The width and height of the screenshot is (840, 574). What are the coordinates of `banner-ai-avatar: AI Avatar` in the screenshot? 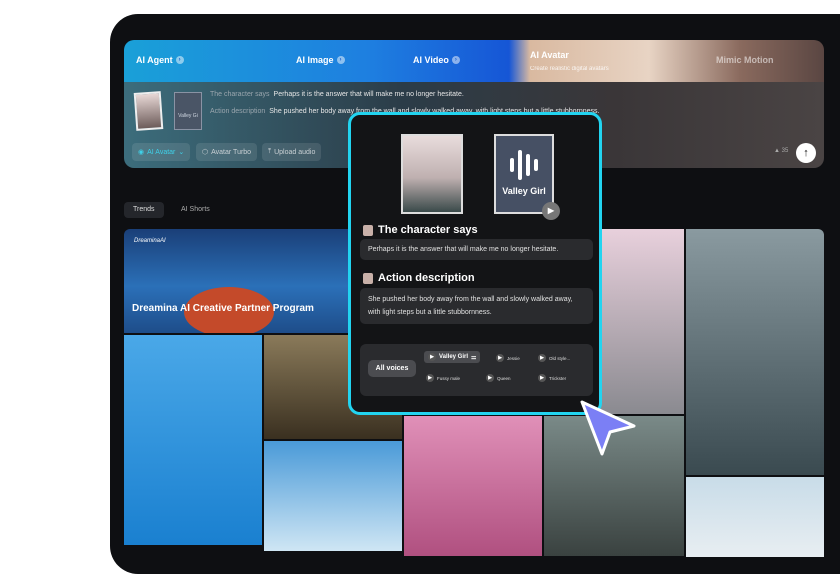 It's located at (549, 55).